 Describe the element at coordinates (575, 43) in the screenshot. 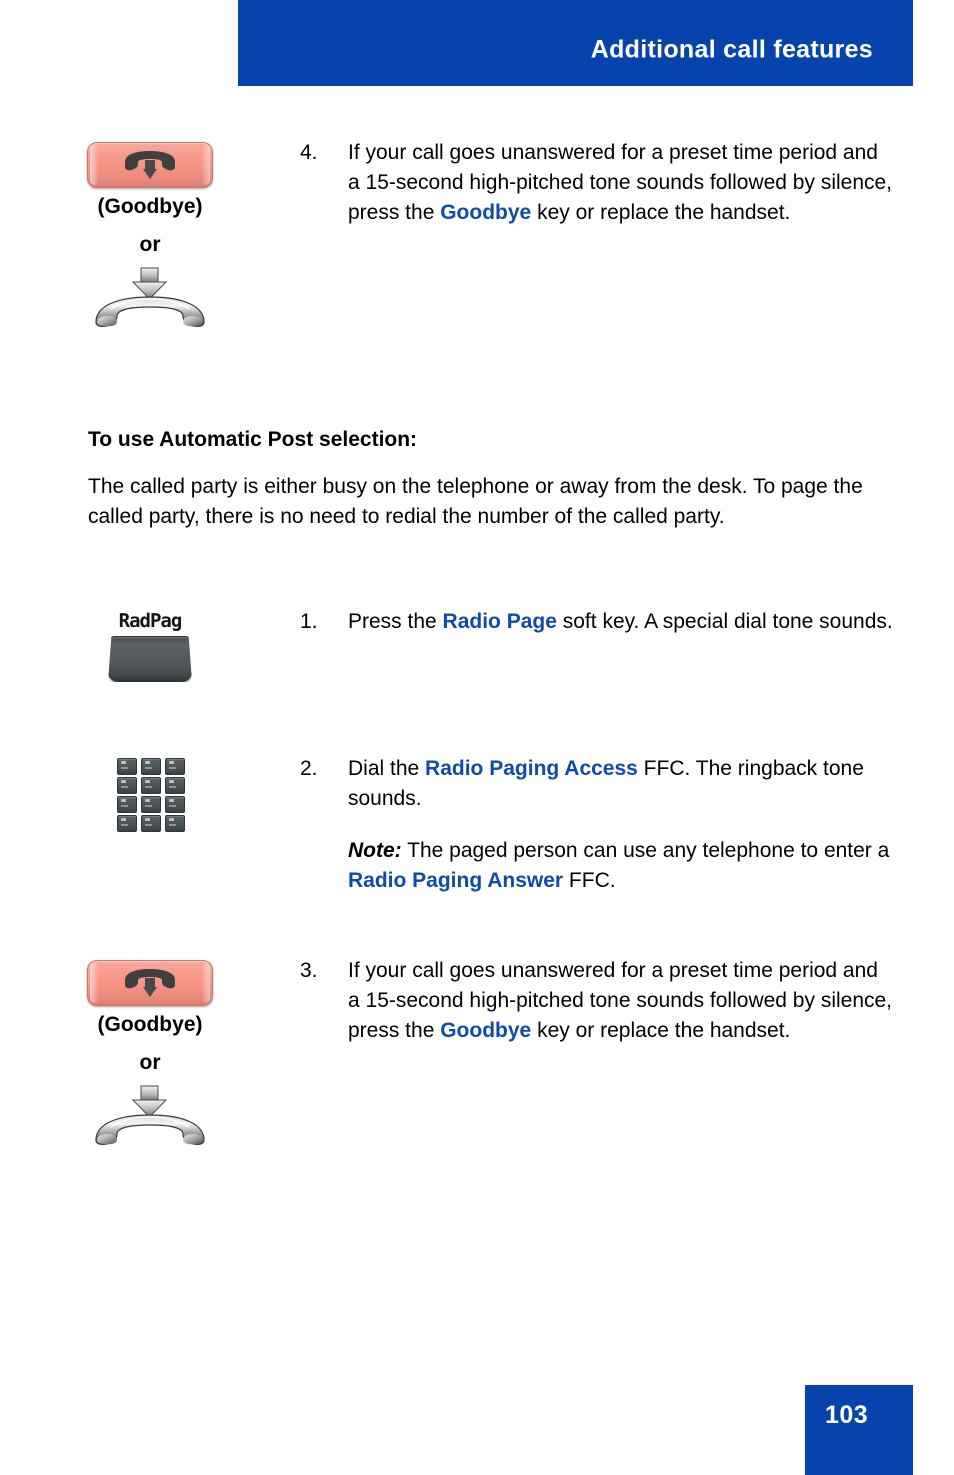

I see `page-header-bar: Additional call features` at that location.